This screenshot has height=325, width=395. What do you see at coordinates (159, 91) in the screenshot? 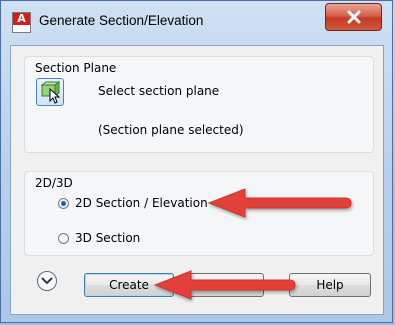
I see `select-section-plane-label: Select section plane` at bounding box center [159, 91].